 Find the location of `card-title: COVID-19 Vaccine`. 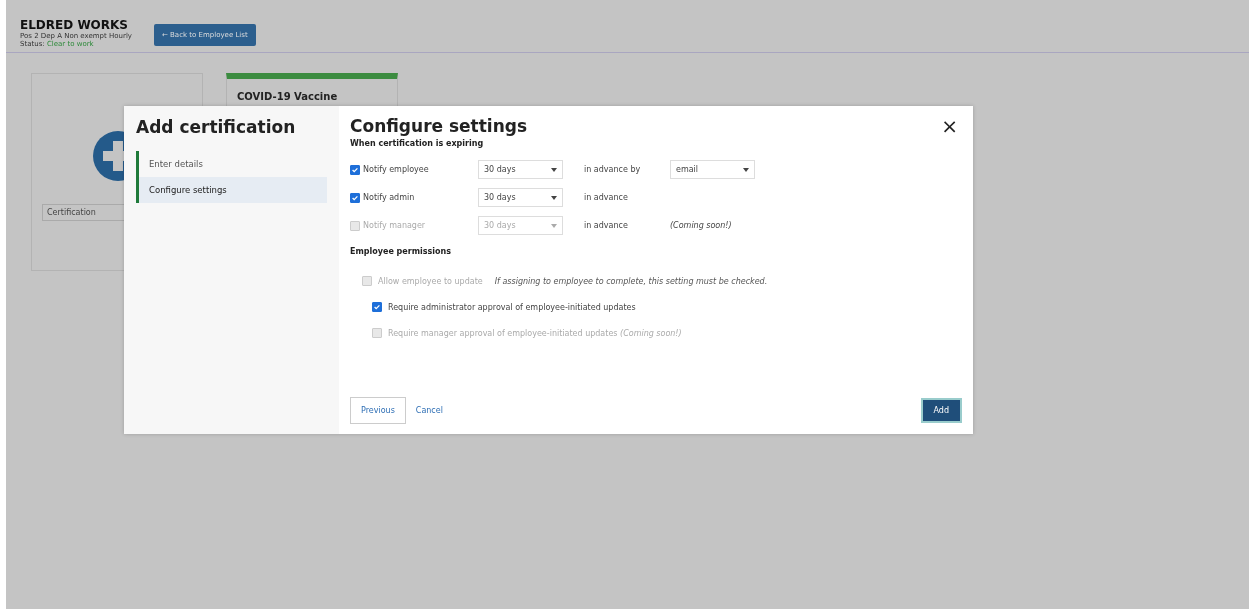

card-title: COVID-19 Vaccine is located at coordinates (287, 96).